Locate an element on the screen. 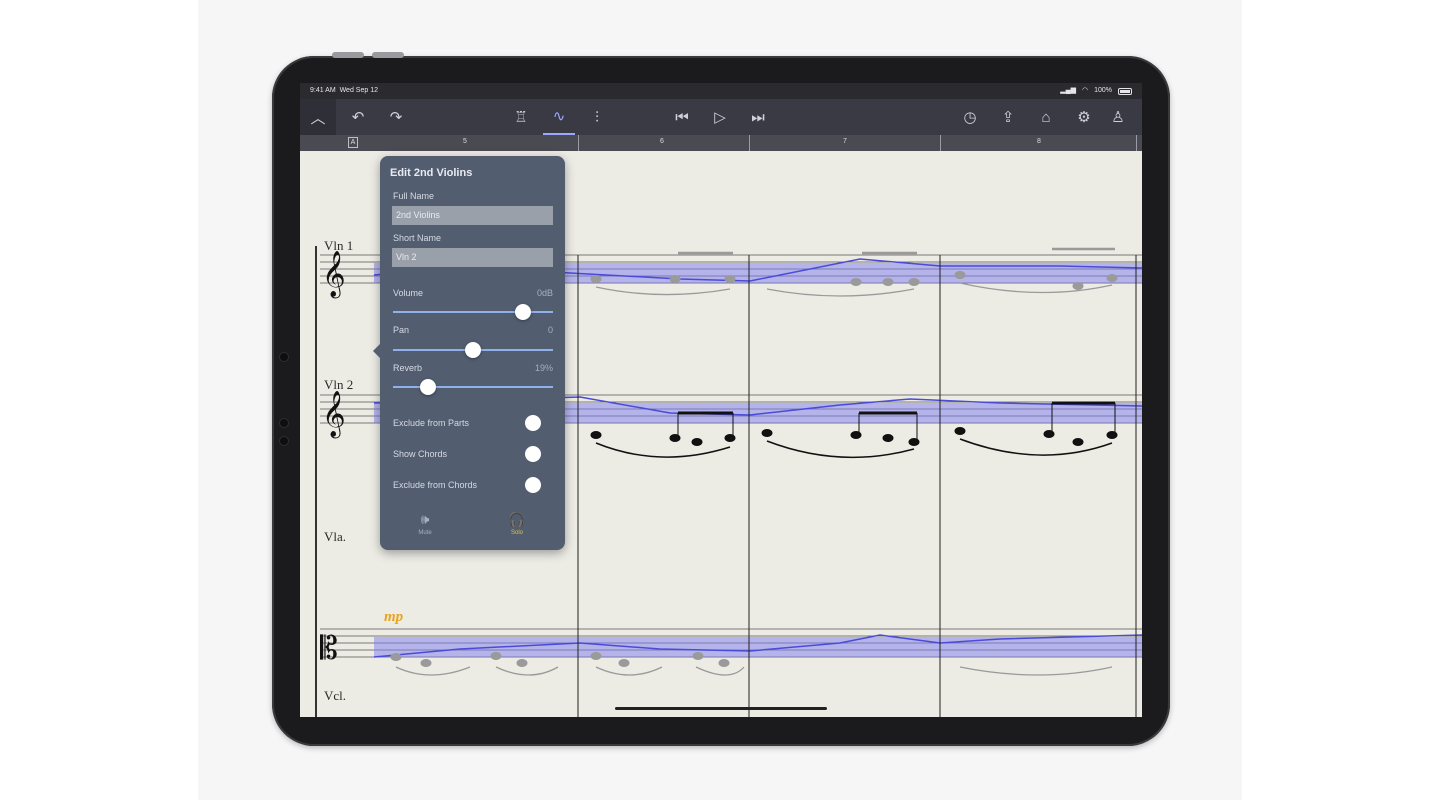 This screenshot has height=800, width=1440. speaker-icon: 🕪 is located at coordinates (425, 519).